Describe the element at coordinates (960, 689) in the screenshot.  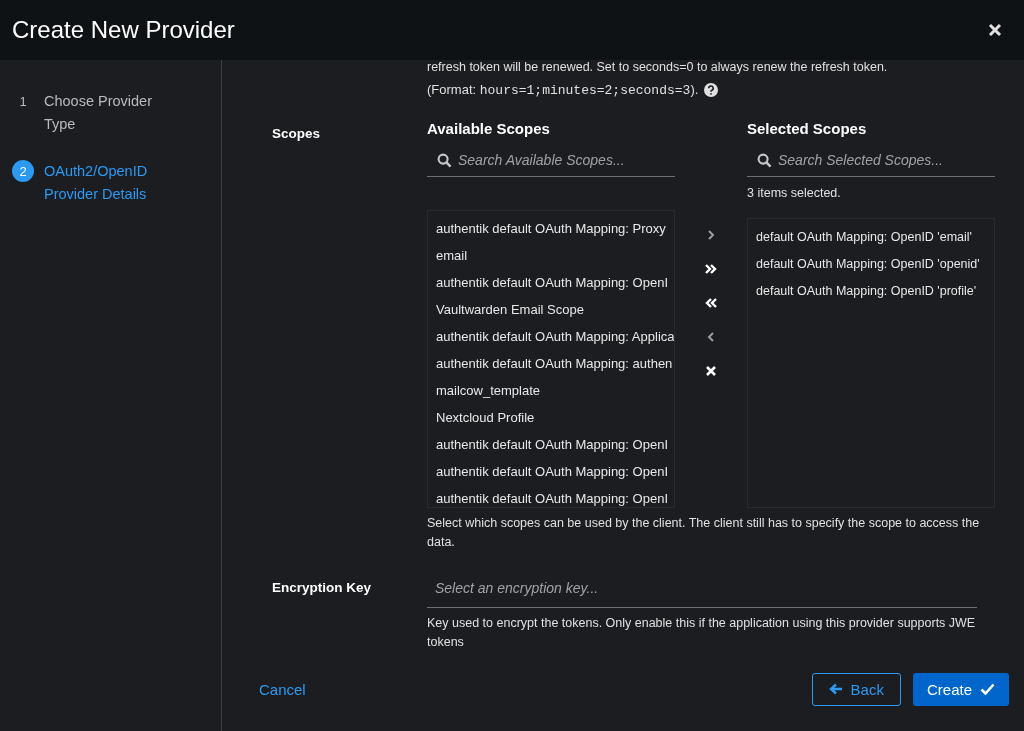
I see `create-button: Create` at that location.